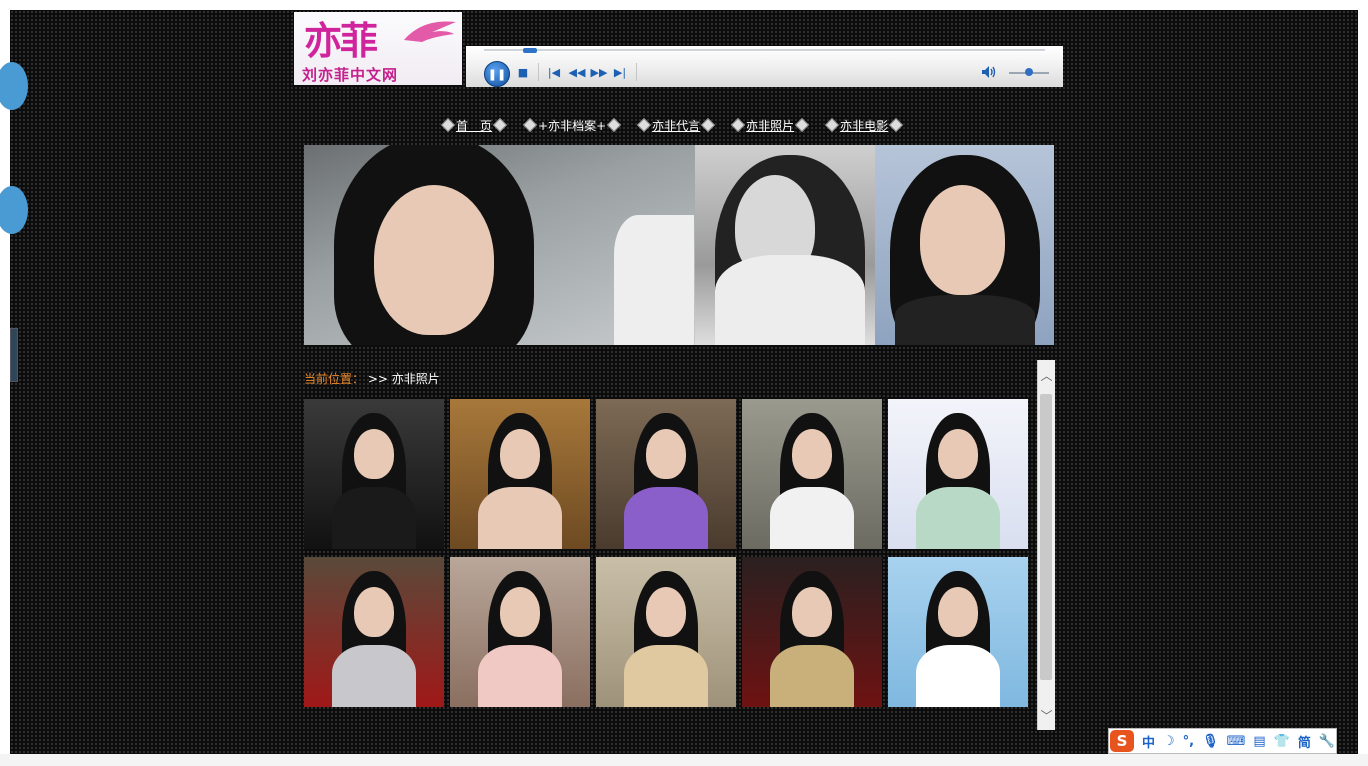  Describe the element at coordinates (1282, 741) in the screenshot. I see `shirt-icon: 👕` at that location.